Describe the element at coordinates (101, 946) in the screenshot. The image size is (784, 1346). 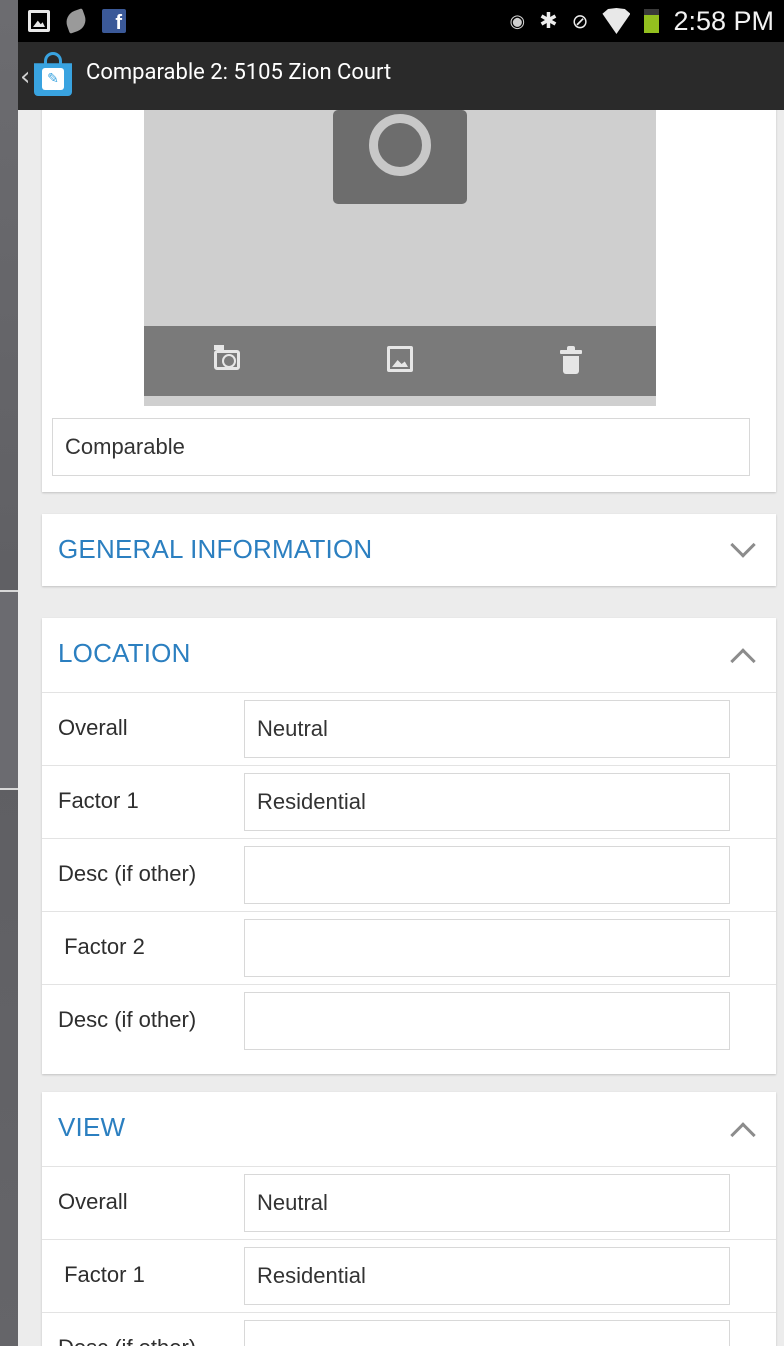
I see `row-label: Factor 2` at that location.